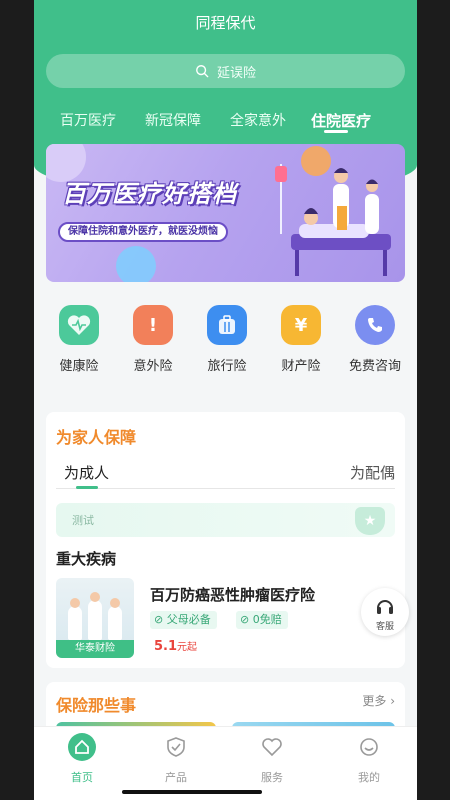 The width and height of the screenshot is (450, 800). Describe the element at coordinates (176, 747) in the screenshot. I see `shield-check-icon` at that location.